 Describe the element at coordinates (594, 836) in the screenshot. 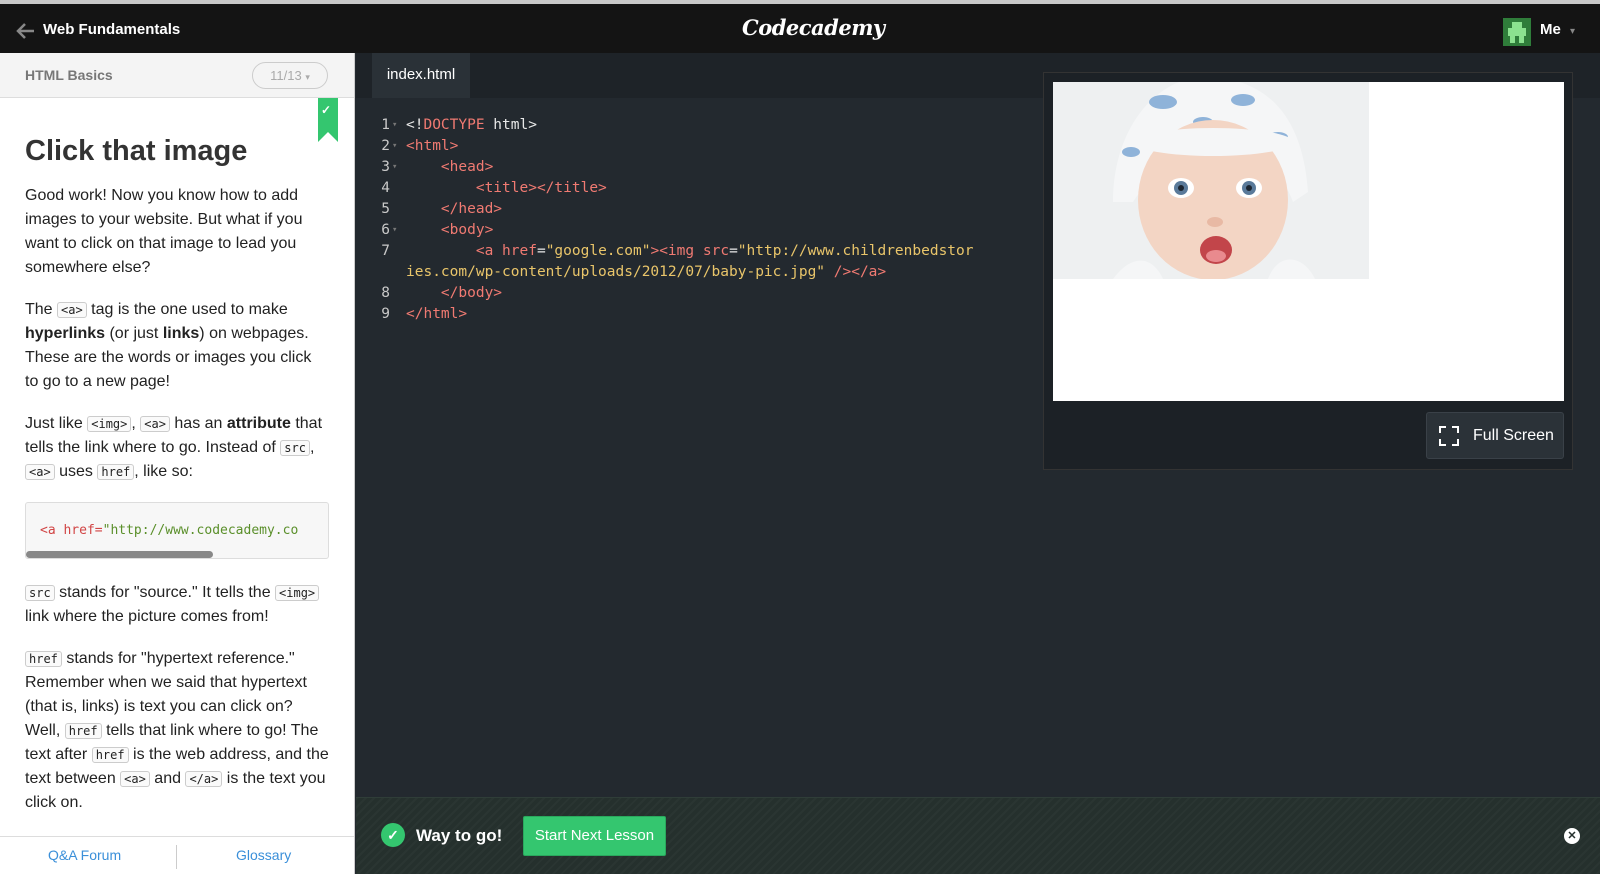

I see `start-next-lesson-button: Start Next Lesson` at that location.